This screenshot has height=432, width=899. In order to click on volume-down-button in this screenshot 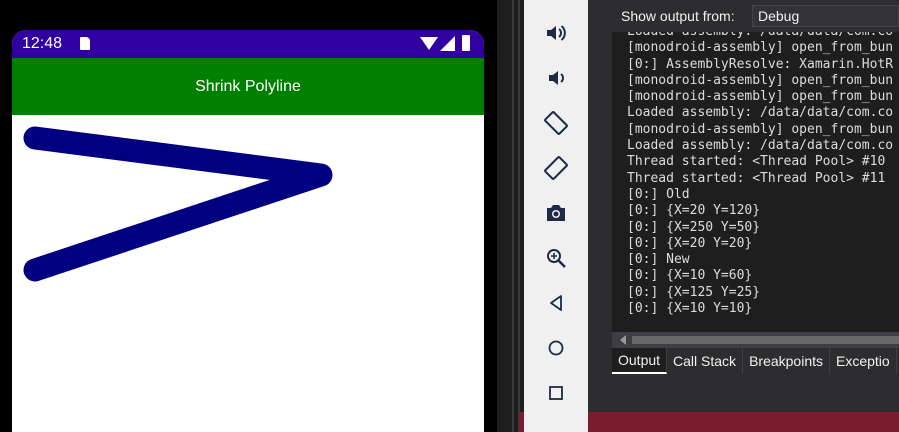, I will do `click(556, 78)`.